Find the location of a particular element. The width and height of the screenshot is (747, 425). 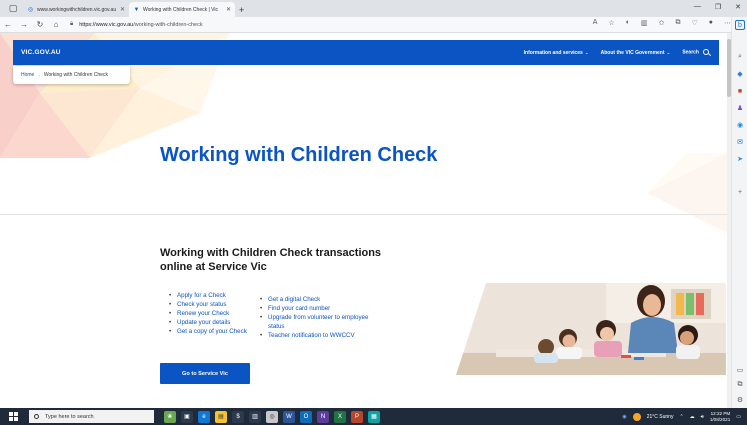

file-explorer-icon: ▤ is located at coordinates (221, 416).